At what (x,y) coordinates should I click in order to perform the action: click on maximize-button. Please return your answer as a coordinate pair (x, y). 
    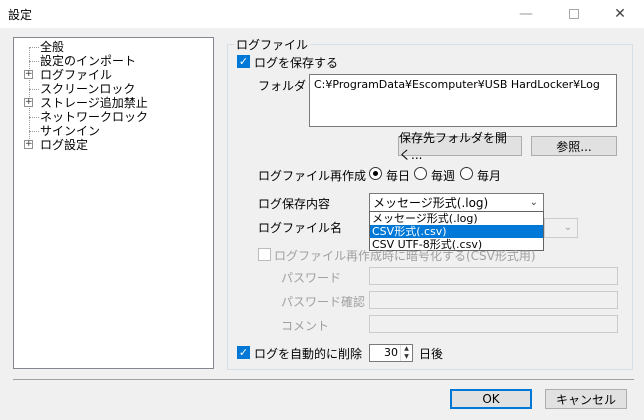
    Looking at the image, I should click on (574, 14).